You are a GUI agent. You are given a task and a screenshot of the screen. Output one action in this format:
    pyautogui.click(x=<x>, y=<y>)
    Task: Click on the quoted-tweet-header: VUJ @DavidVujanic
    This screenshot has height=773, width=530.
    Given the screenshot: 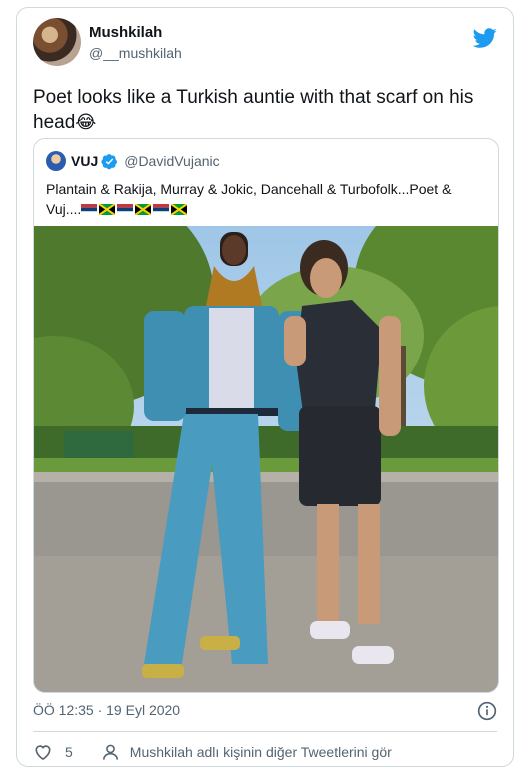 What is the action you would take?
    pyautogui.click(x=133, y=161)
    